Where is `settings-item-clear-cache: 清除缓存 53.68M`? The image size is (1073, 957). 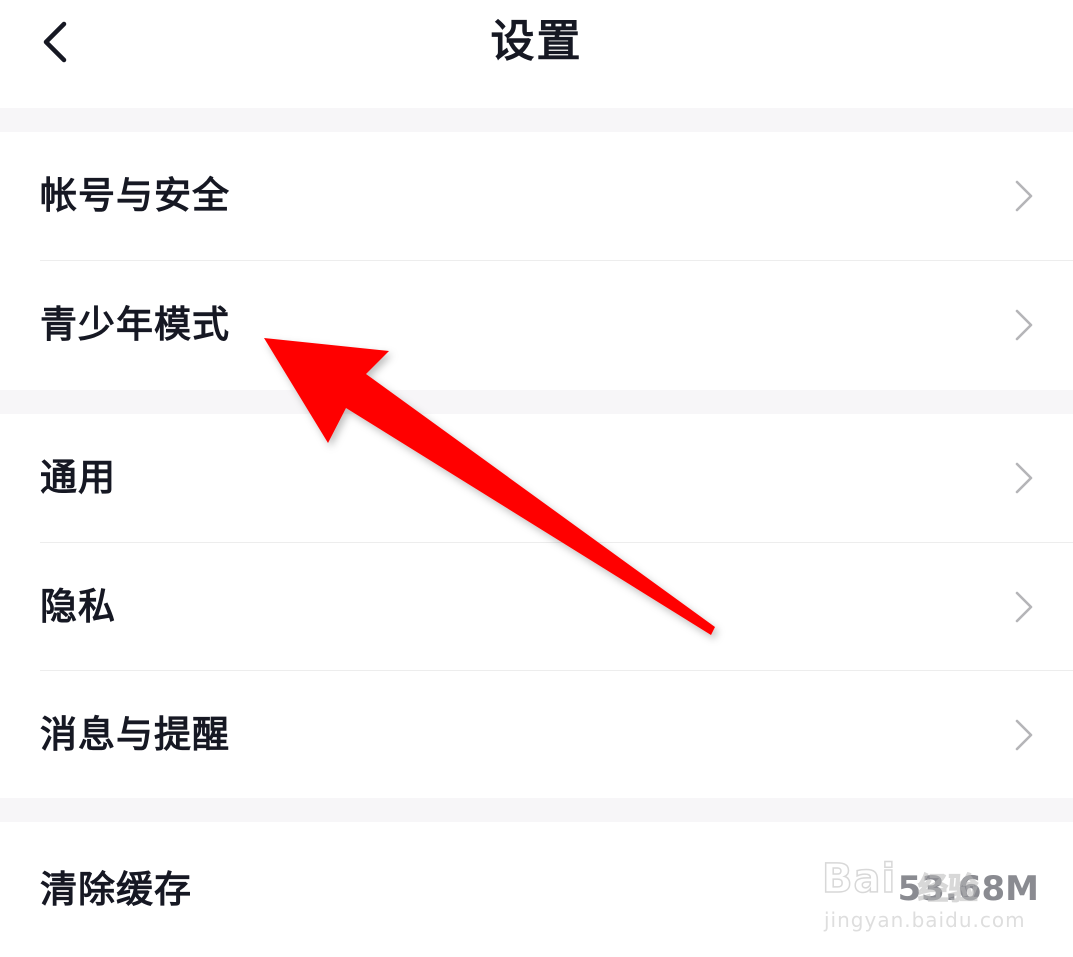 settings-item-clear-cache: 清除缓存 53.68M is located at coordinates (536, 889).